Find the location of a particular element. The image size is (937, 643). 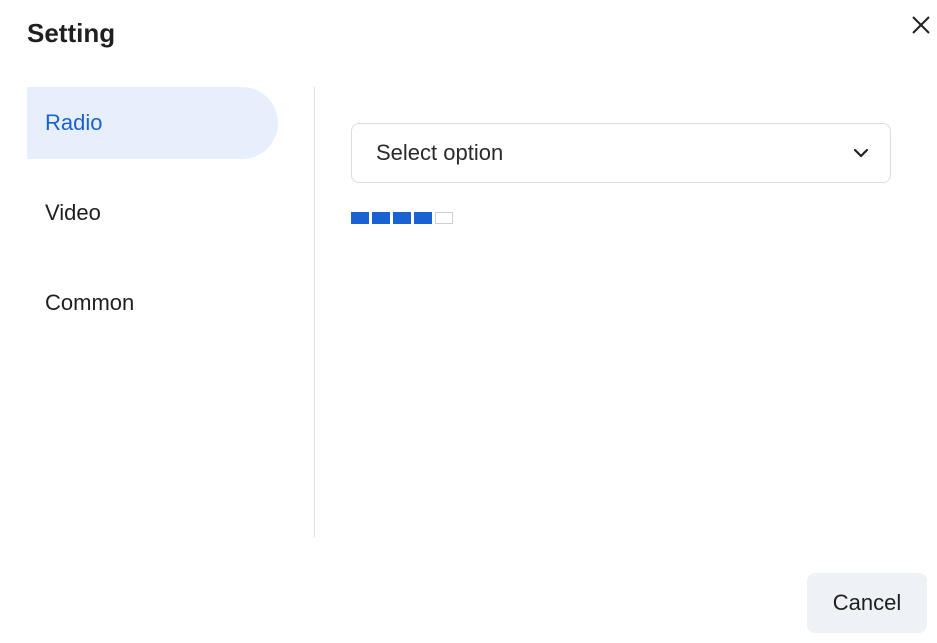

level-meter is located at coordinates (402, 218).